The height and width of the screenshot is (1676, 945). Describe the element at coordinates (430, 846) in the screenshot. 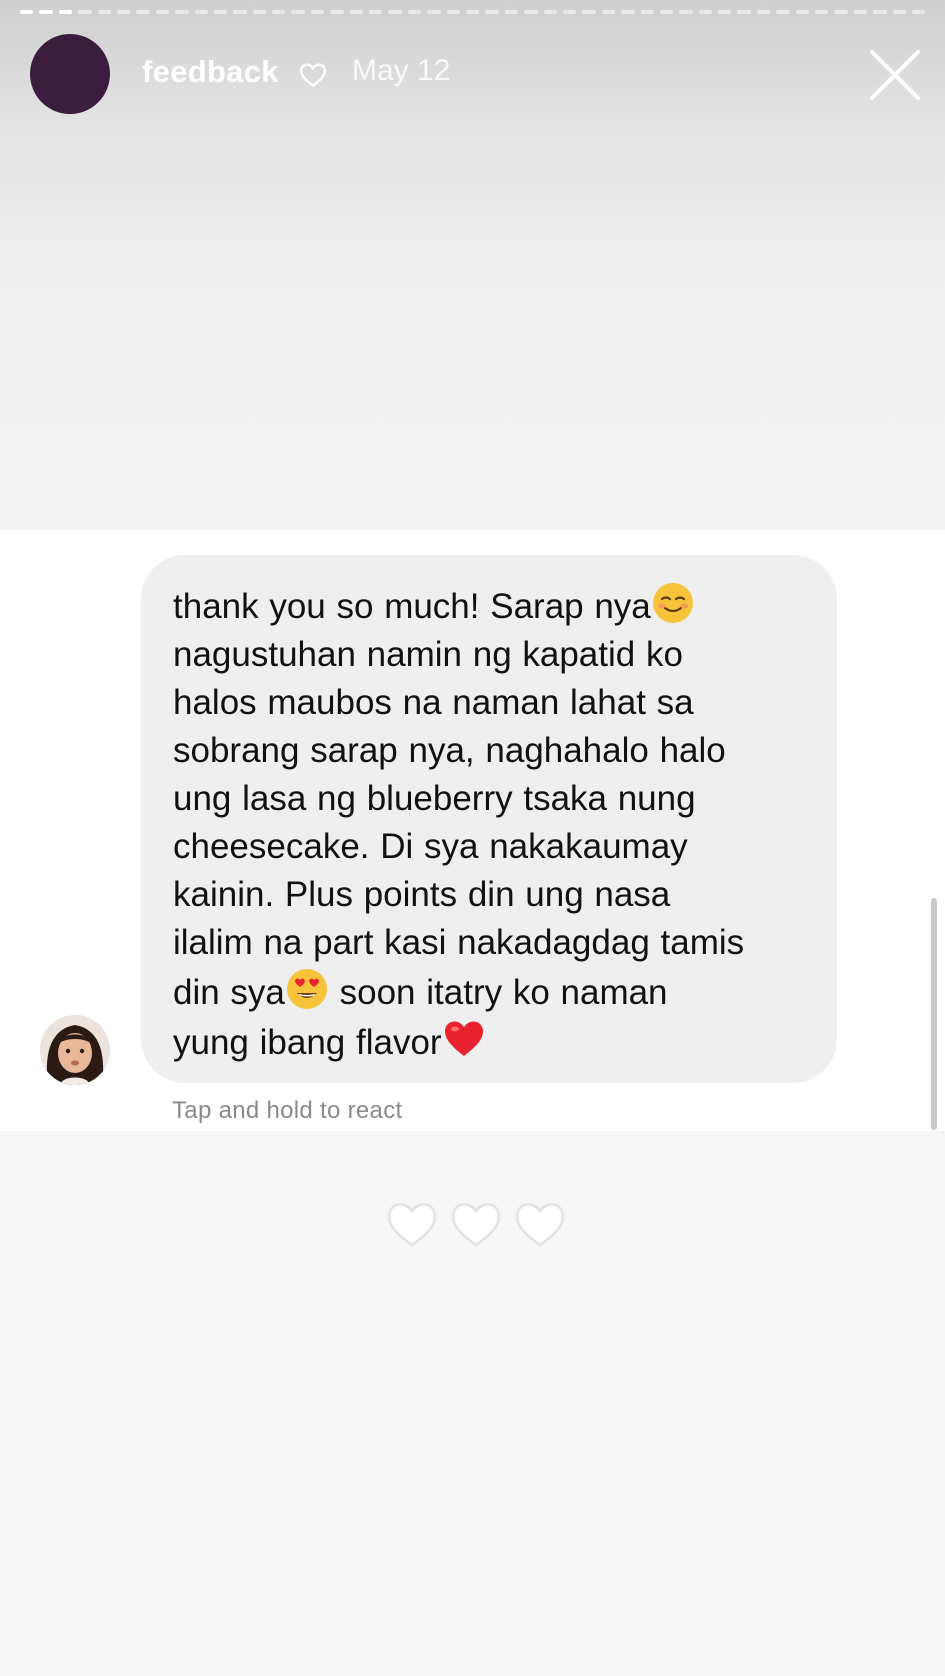

I see `message-line: cheesecake. Di sya nakakaumay` at that location.